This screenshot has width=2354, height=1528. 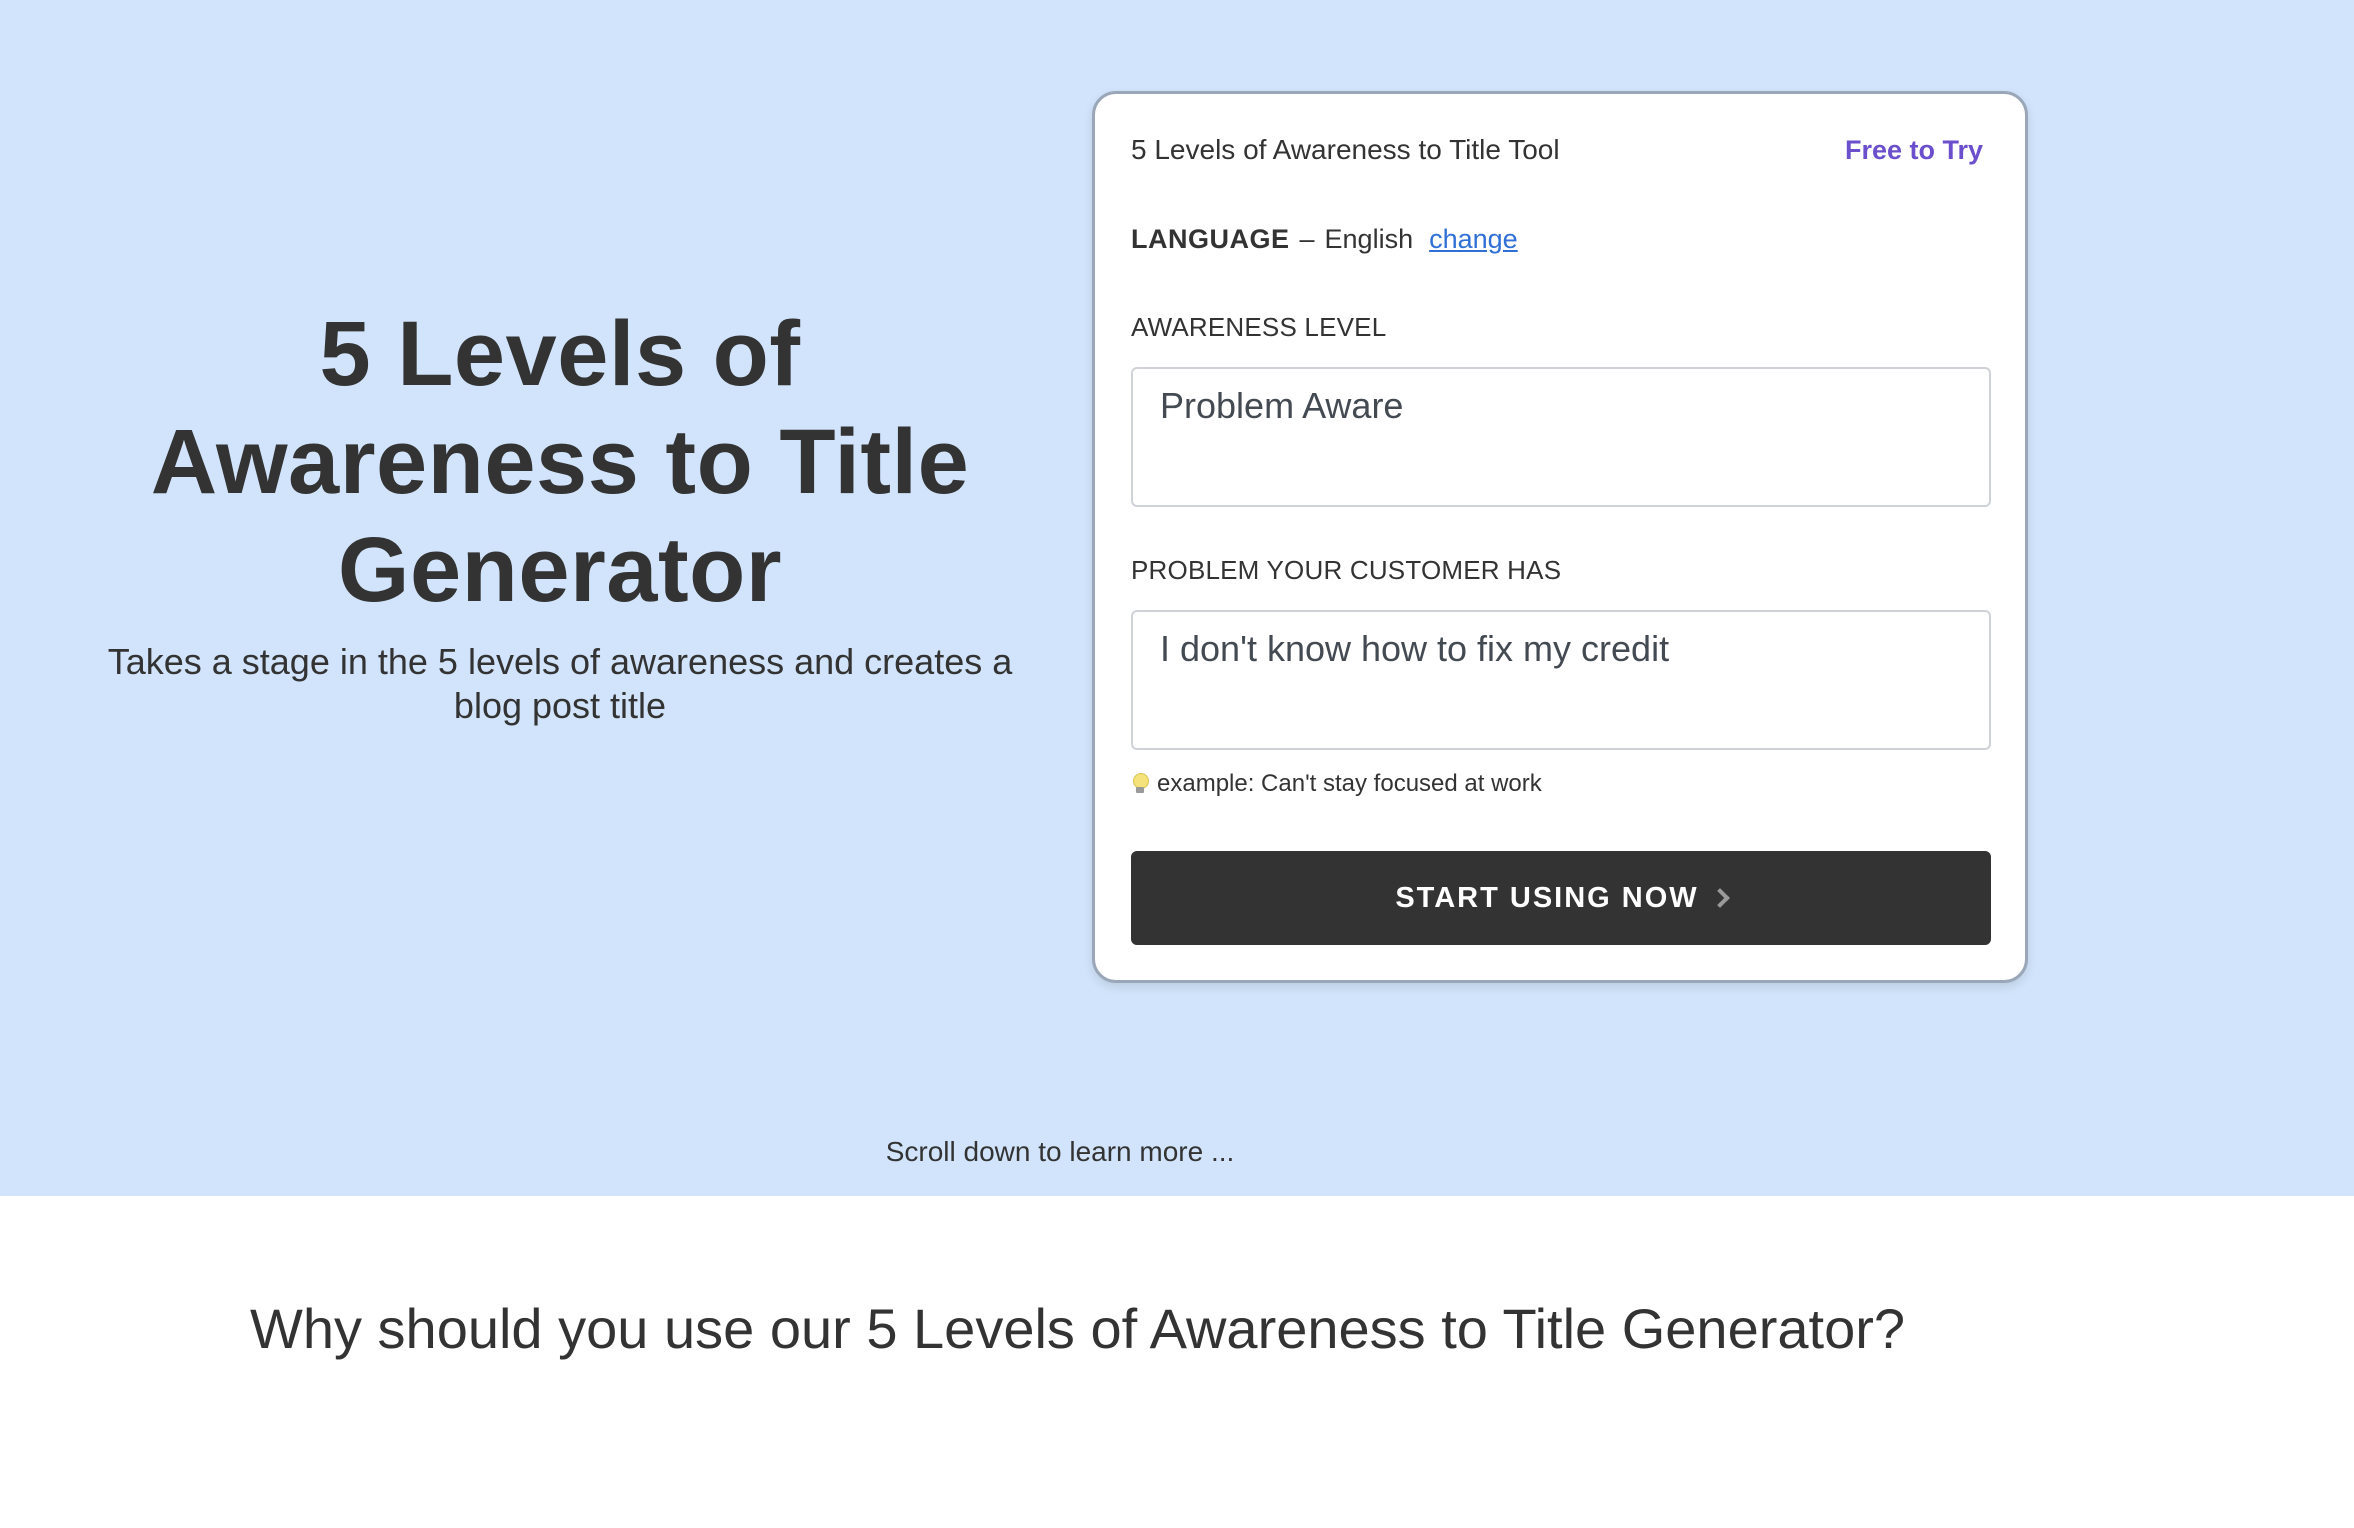 What do you see at coordinates (1369, 239) in the screenshot?
I see `language-value: English` at bounding box center [1369, 239].